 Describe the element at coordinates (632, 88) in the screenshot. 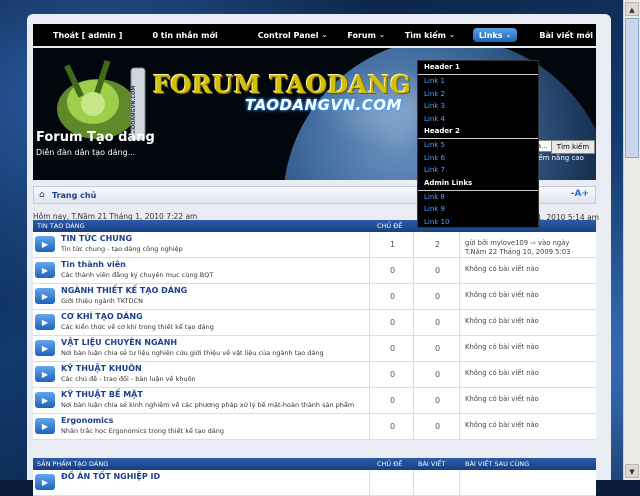

I see `scroll-thumb` at that location.